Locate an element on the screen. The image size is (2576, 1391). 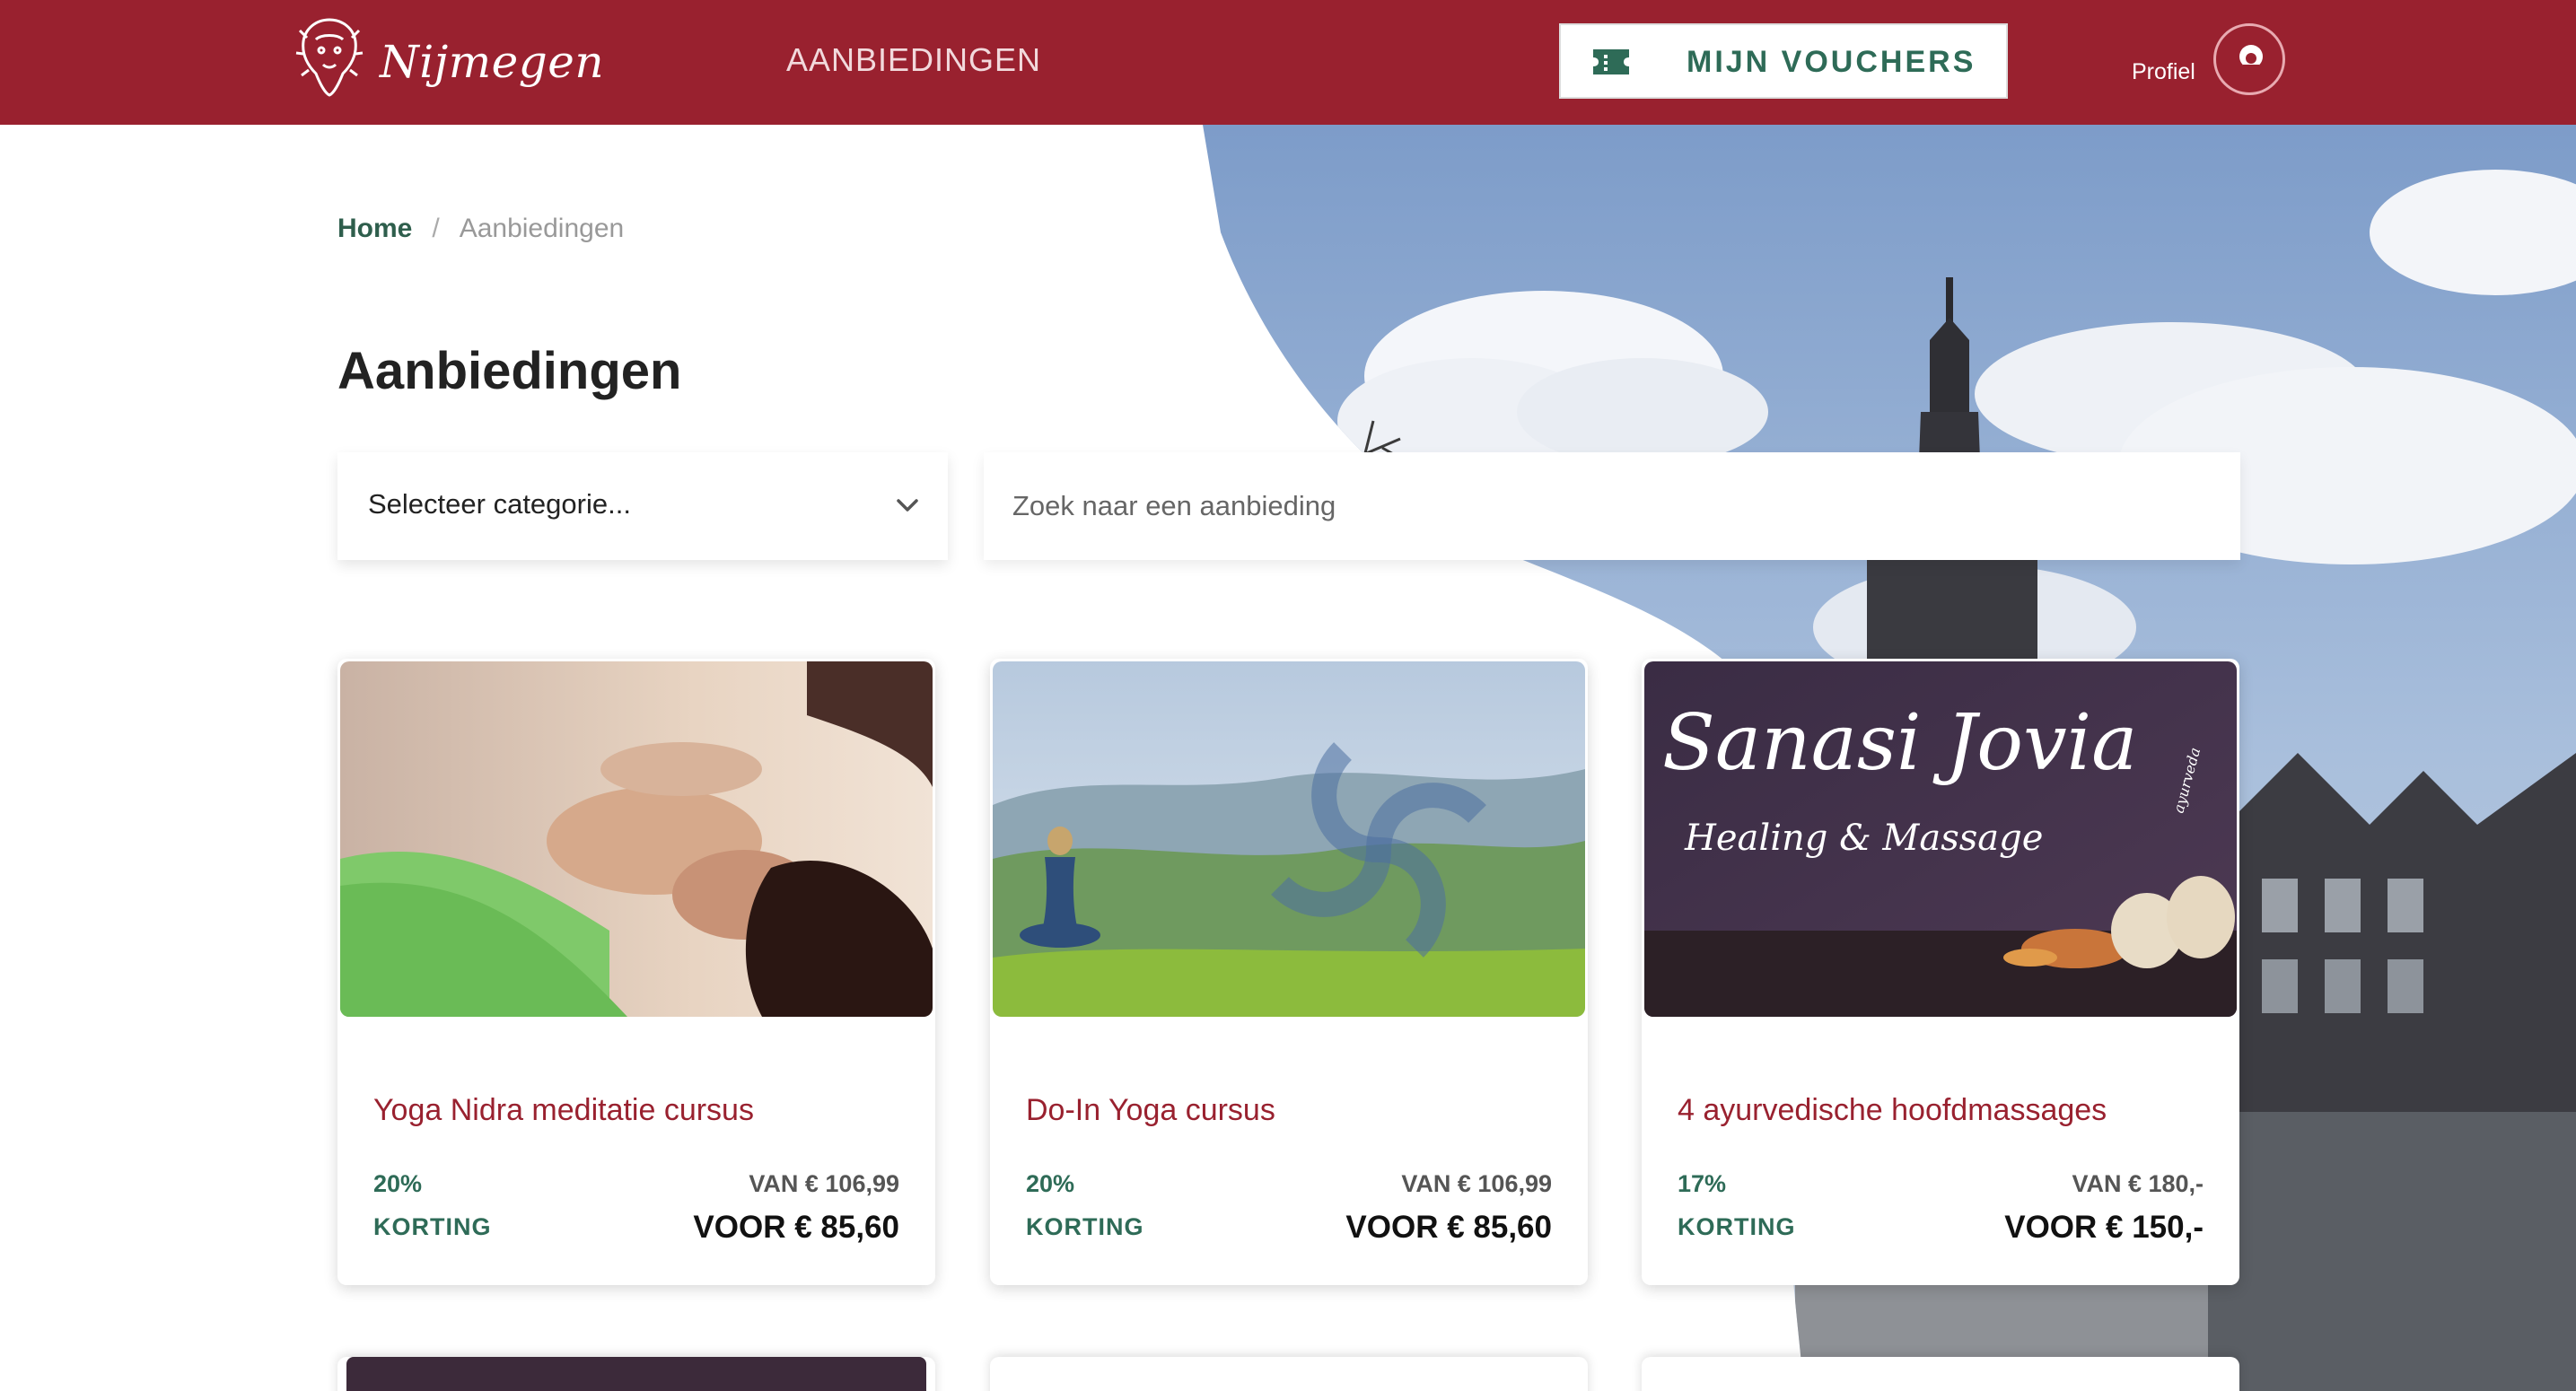
site-logo-text: Nijmegen is located at coordinates (492, 62).